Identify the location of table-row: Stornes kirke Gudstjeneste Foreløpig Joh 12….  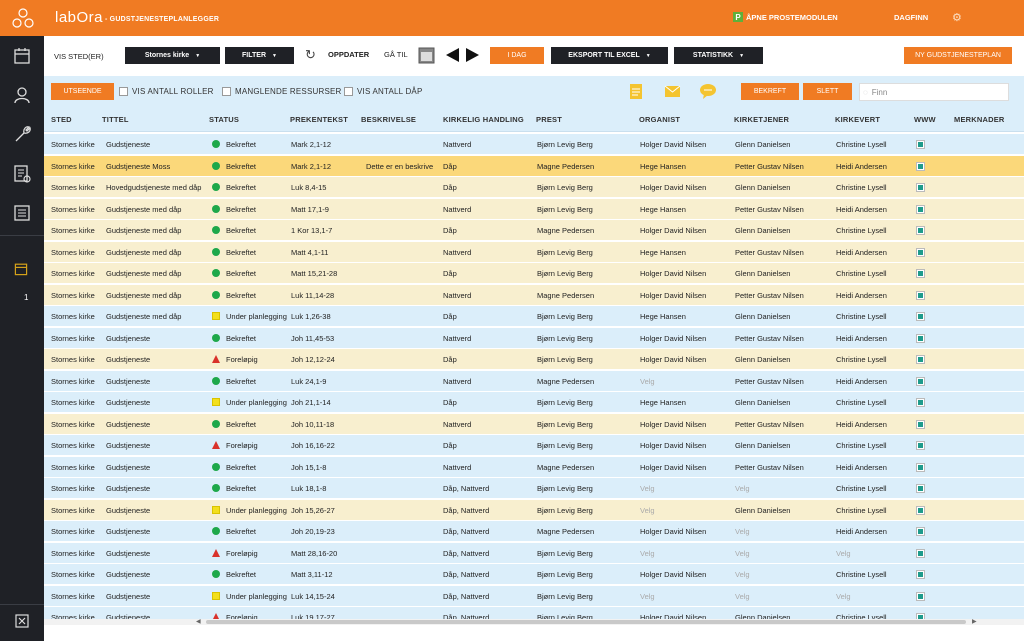
(534, 359).